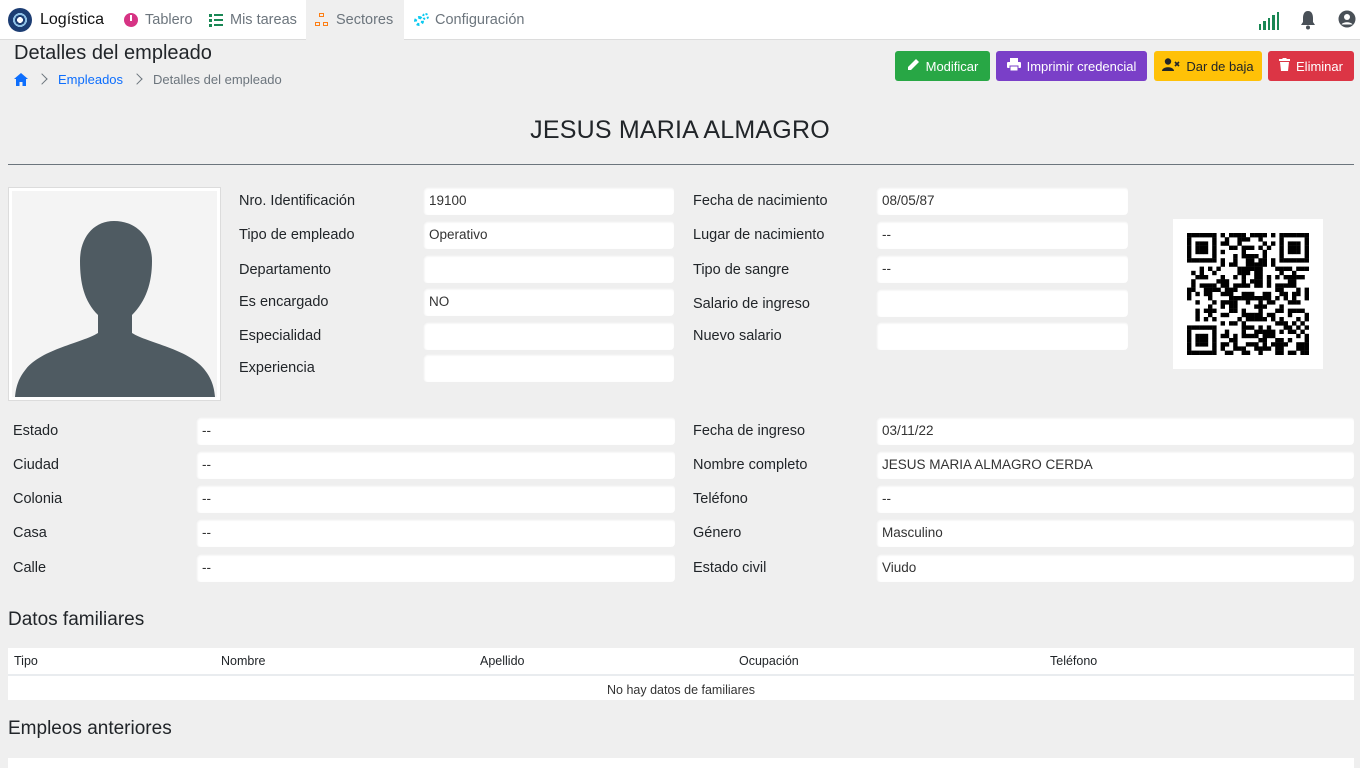 Image resolution: width=1360 pixels, height=768 pixels. I want to click on column-header: Tipo, so click(26, 661).